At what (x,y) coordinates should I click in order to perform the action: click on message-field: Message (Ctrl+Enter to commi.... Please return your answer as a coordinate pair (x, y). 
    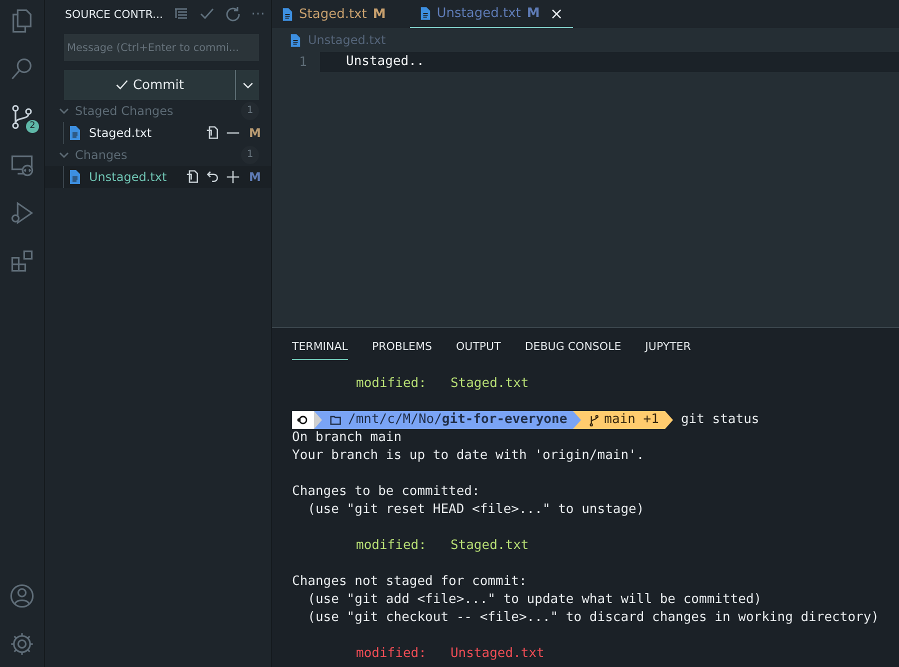
    Looking at the image, I should click on (161, 47).